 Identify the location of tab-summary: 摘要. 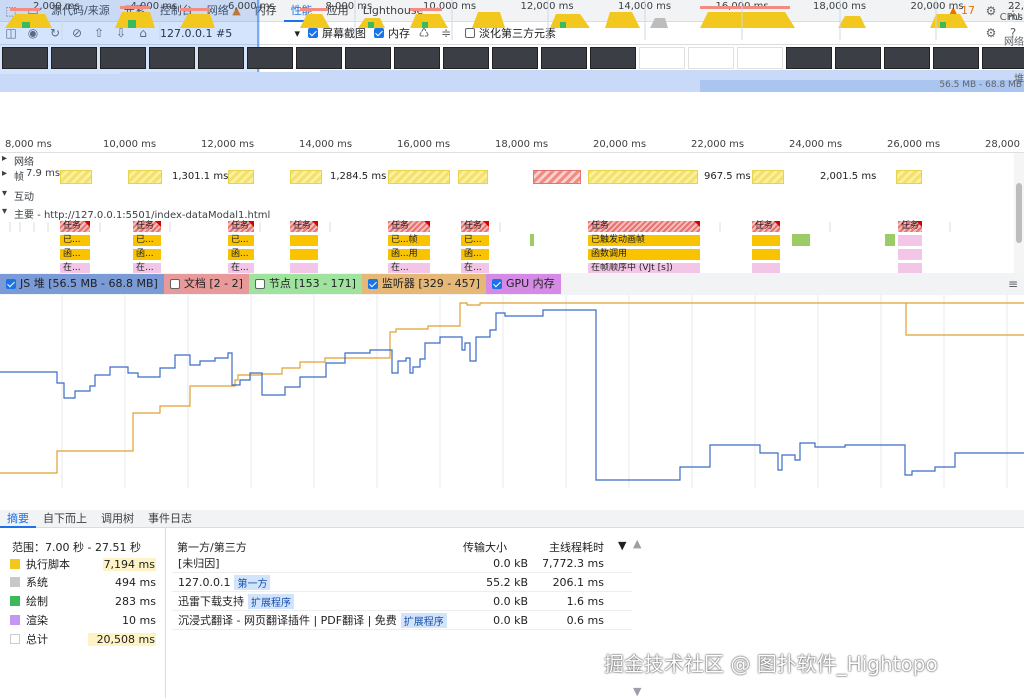
(18, 519).